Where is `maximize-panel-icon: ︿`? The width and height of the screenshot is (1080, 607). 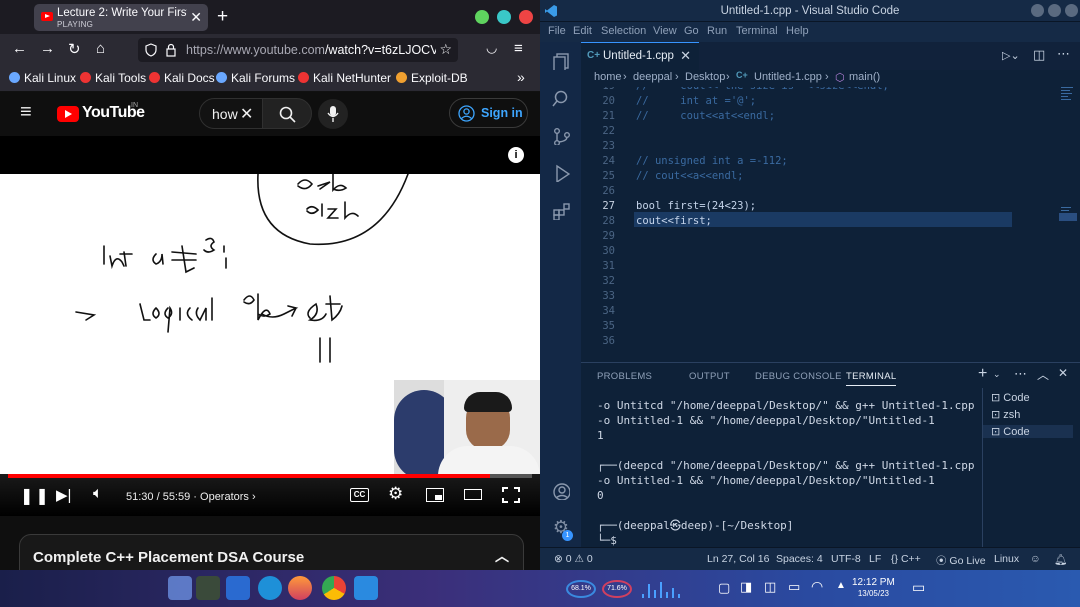
maximize-panel-icon: ︿ is located at coordinates (1043, 374).